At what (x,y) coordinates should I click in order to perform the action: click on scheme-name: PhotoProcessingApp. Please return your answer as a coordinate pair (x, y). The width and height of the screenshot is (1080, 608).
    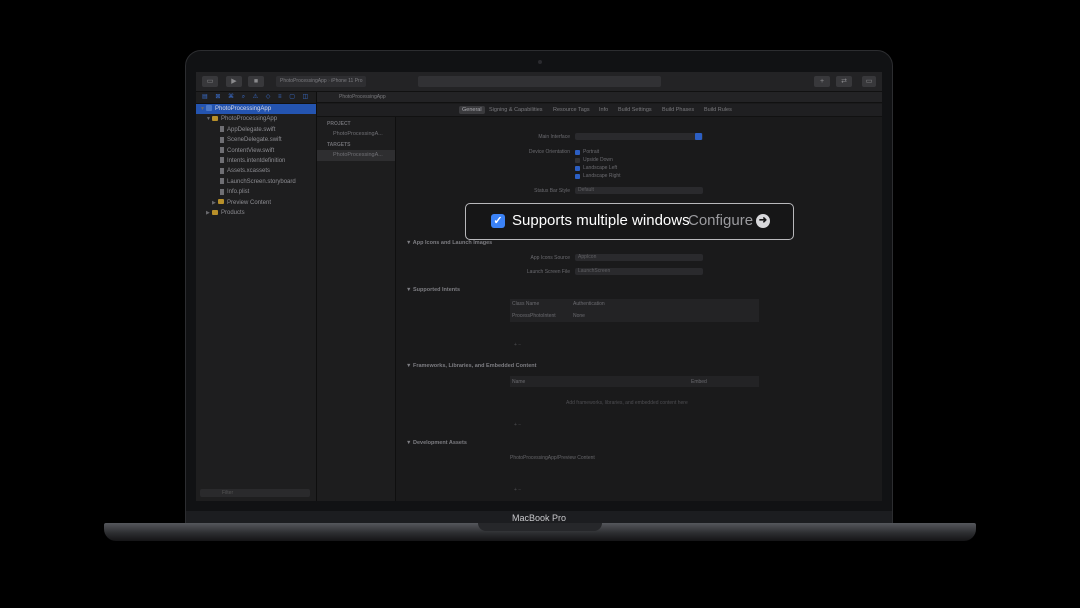
    Looking at the image, I should click on (303, 81).